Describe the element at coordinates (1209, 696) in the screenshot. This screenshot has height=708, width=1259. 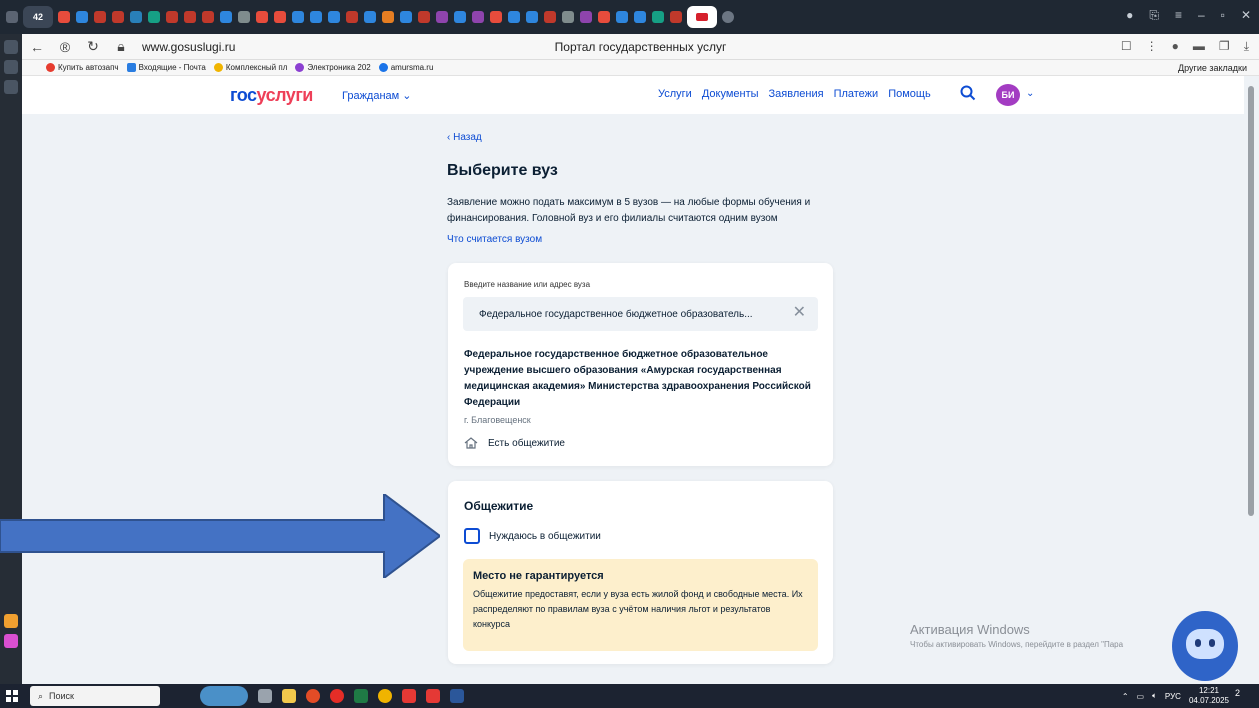
I see `clock: 12:21 04.07.2025` at that location.